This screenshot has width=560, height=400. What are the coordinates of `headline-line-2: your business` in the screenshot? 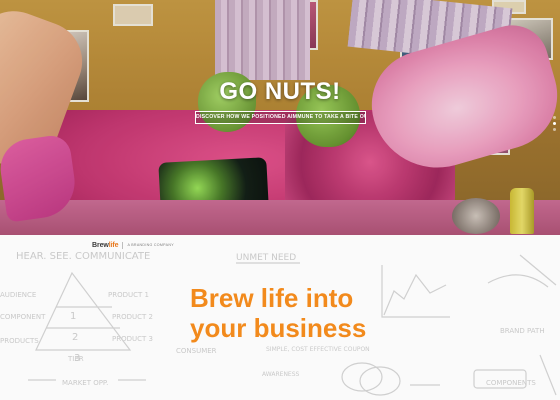 It's located at (278, 328).